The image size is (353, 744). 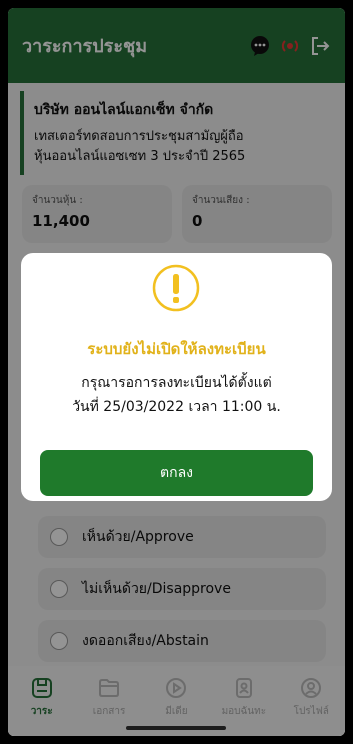 I want to click on dialog-message-line: กรุณารอการลงทะเบียนได้ตั้งแต่, so click(x=176, y=383).